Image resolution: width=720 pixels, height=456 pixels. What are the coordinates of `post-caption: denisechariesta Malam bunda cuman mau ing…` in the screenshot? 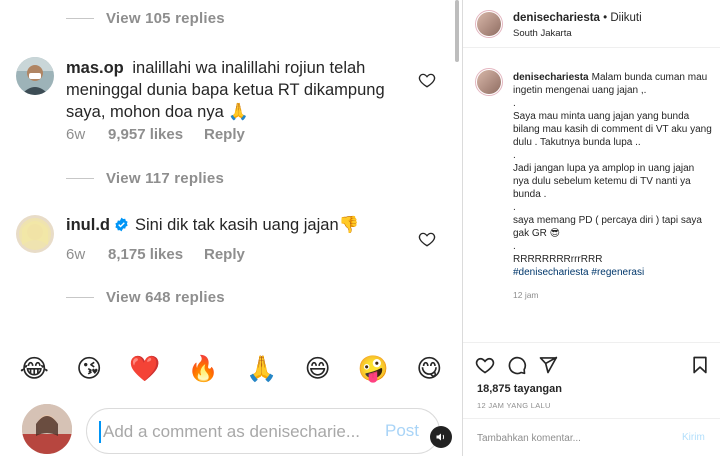 It's located at (613, 186).